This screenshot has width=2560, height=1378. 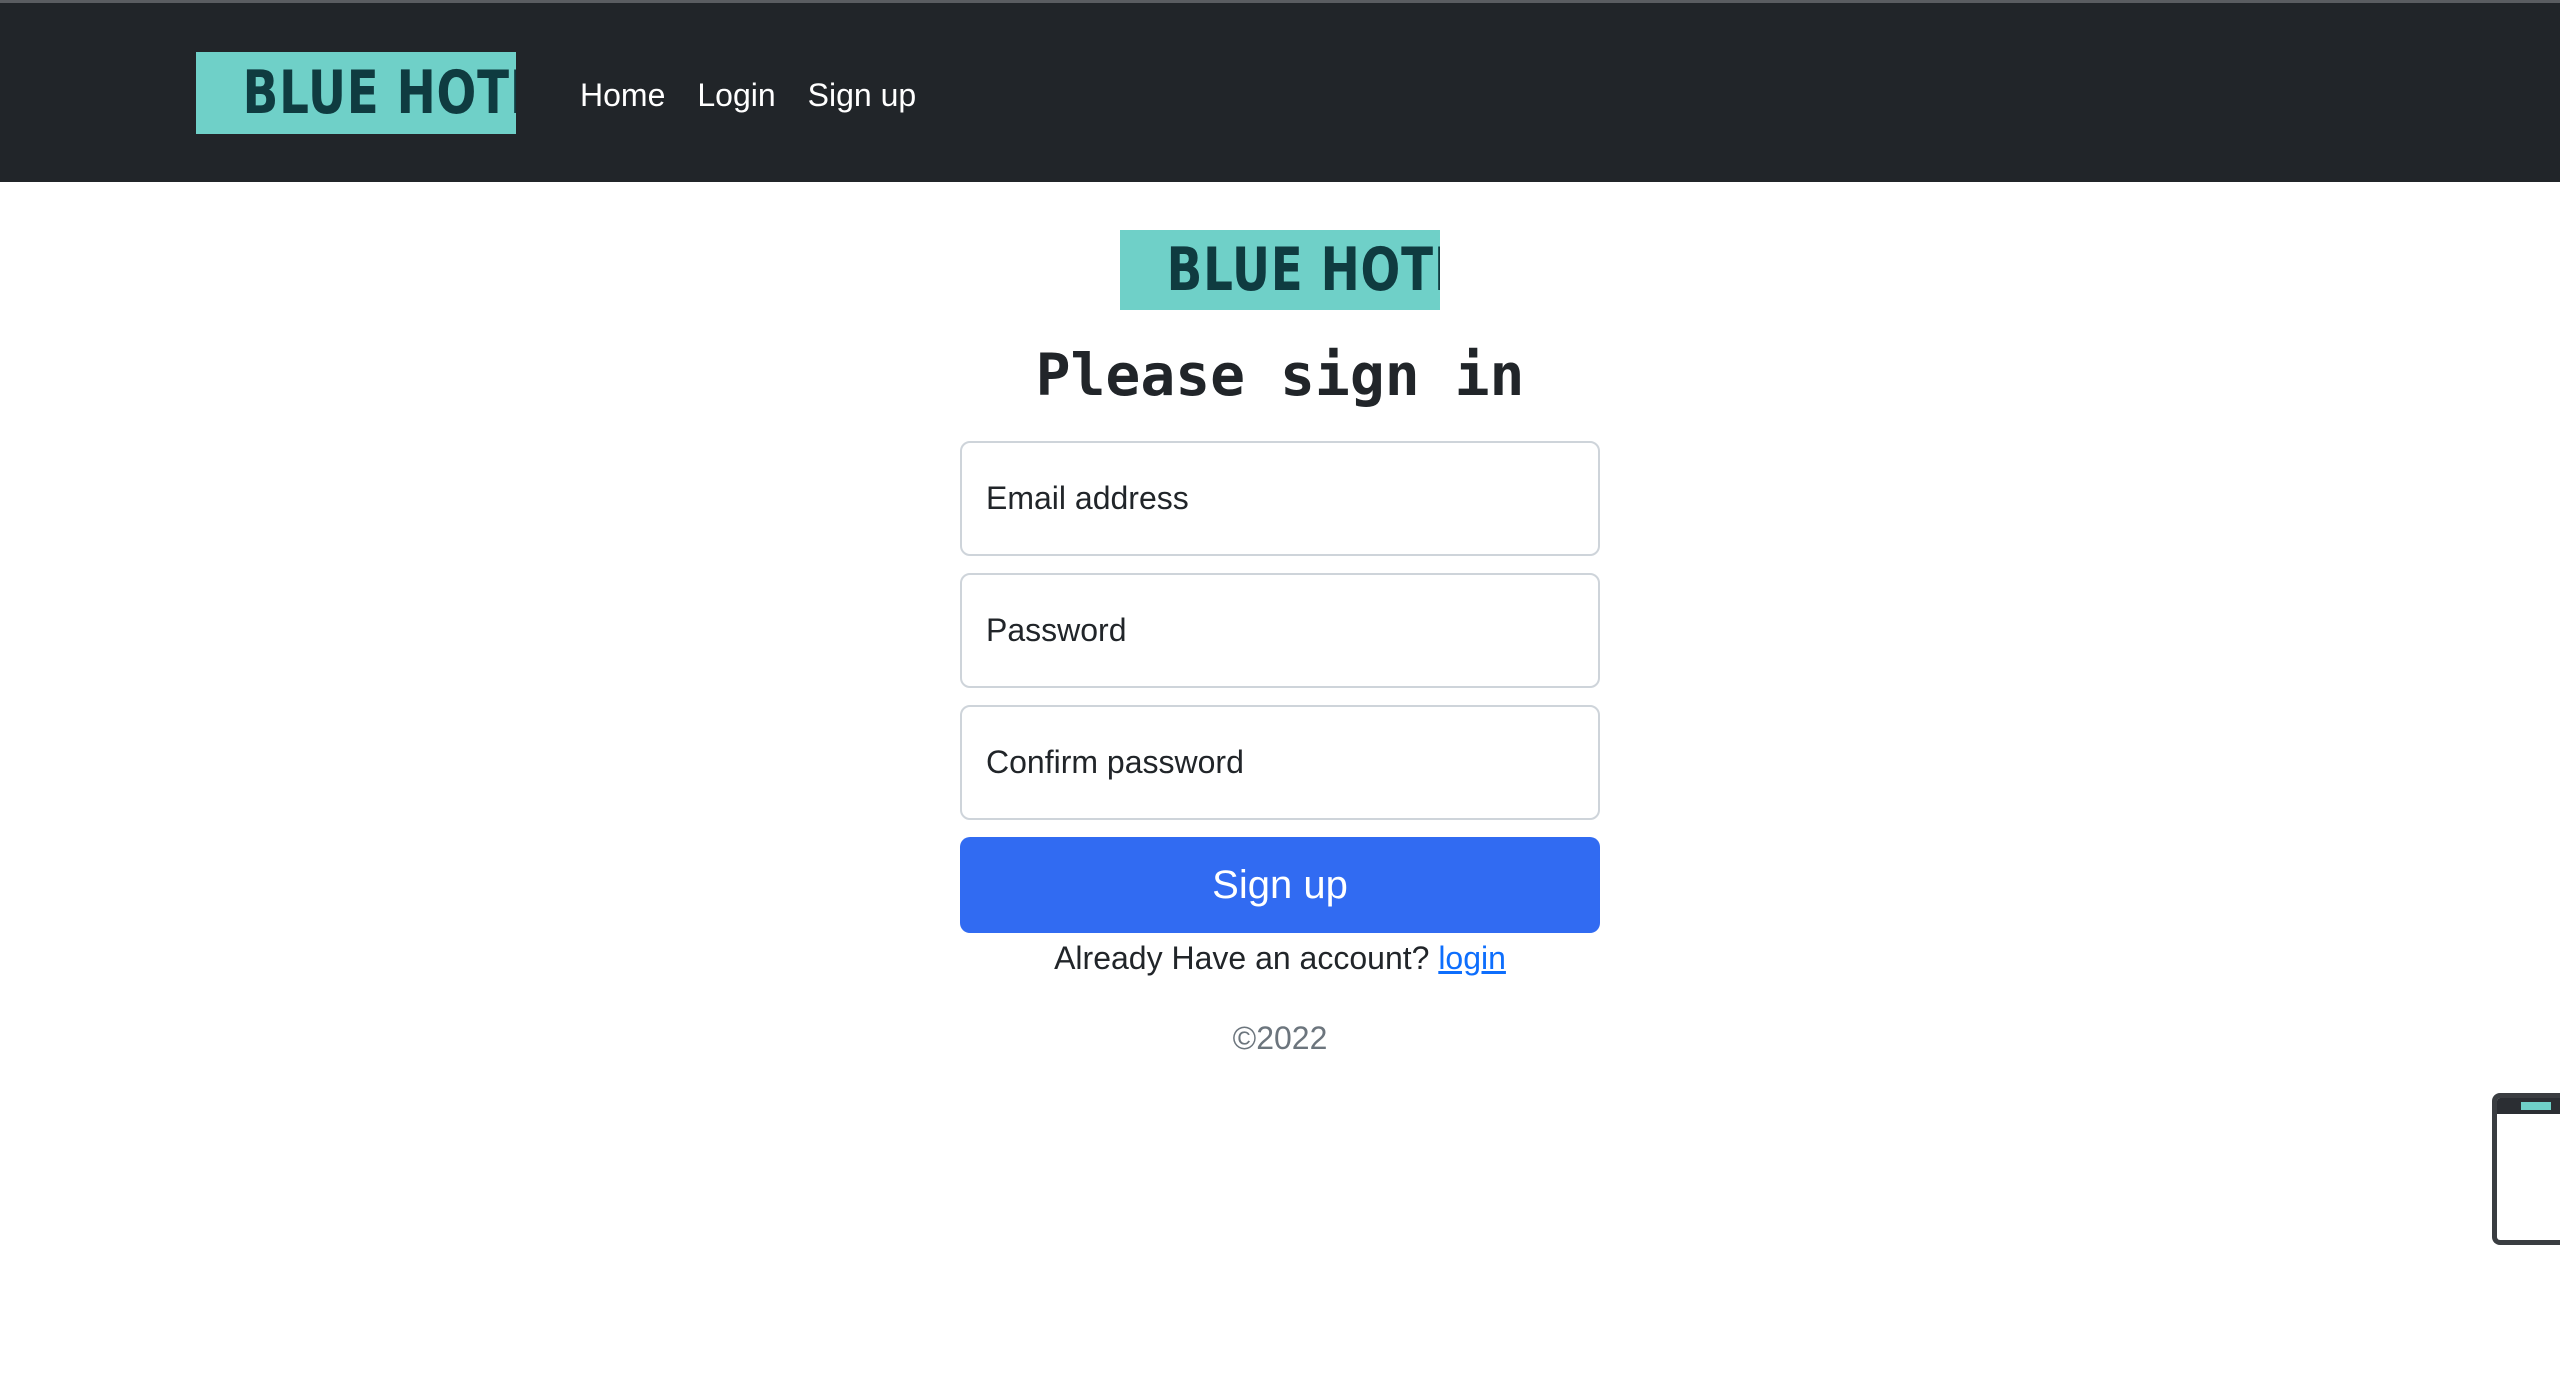 I want to click on nav-link-login: Login, so click(x=736, y=95).